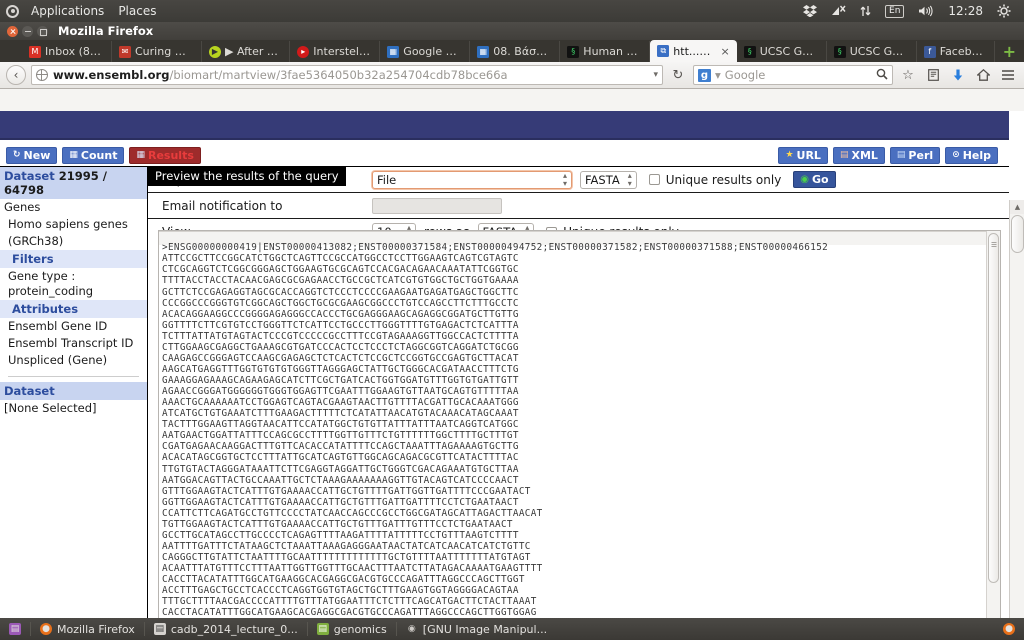 The image size is (1024, 640). What do you see at coordinates (858, 155) in the screenshot?
I see `xml-button: ▤ XML` at bounding box center [858, 155].